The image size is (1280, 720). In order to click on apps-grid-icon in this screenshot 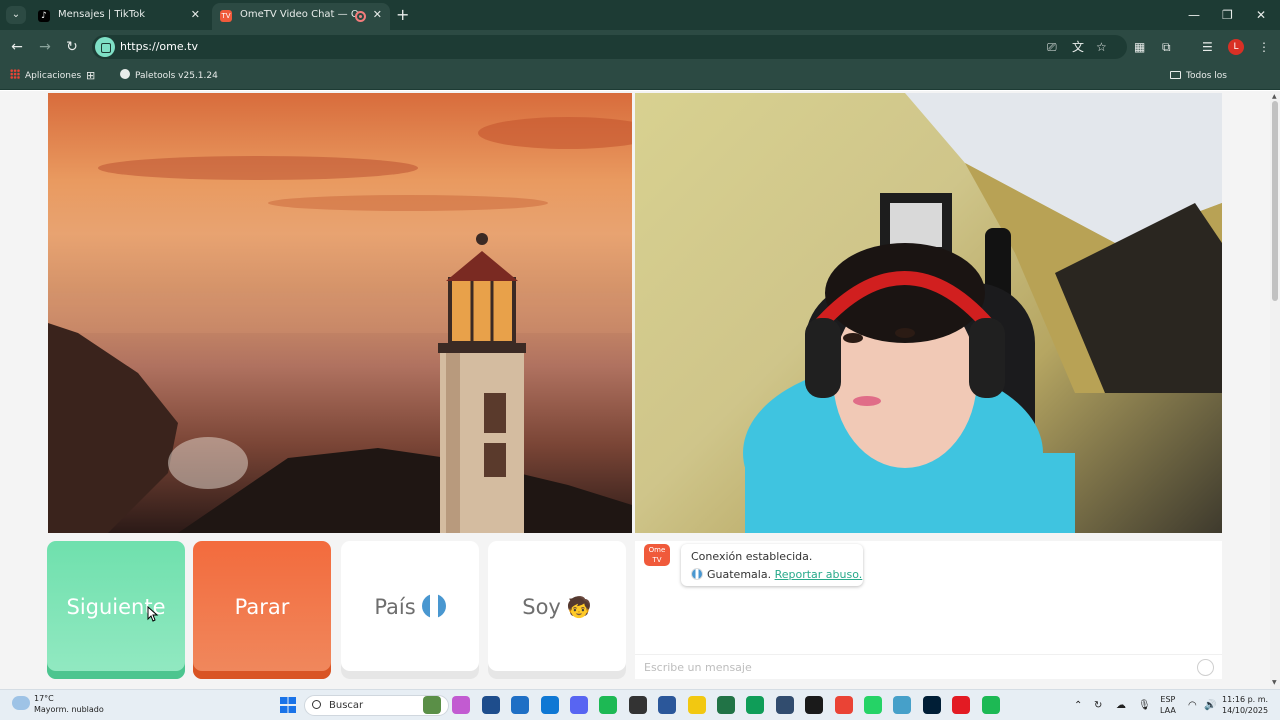, I will do `click(15, 74)`.